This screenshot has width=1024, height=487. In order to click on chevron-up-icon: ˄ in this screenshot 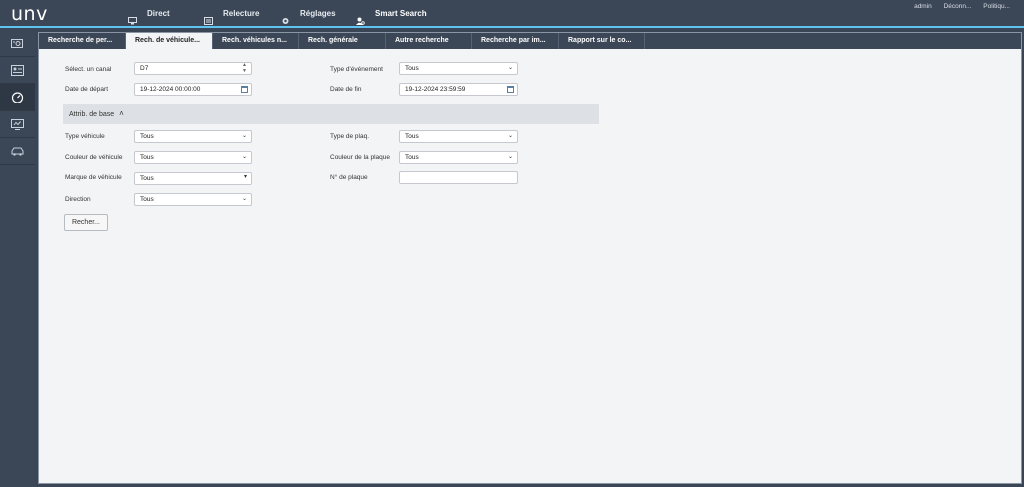, I will do `click(121, 113)`.